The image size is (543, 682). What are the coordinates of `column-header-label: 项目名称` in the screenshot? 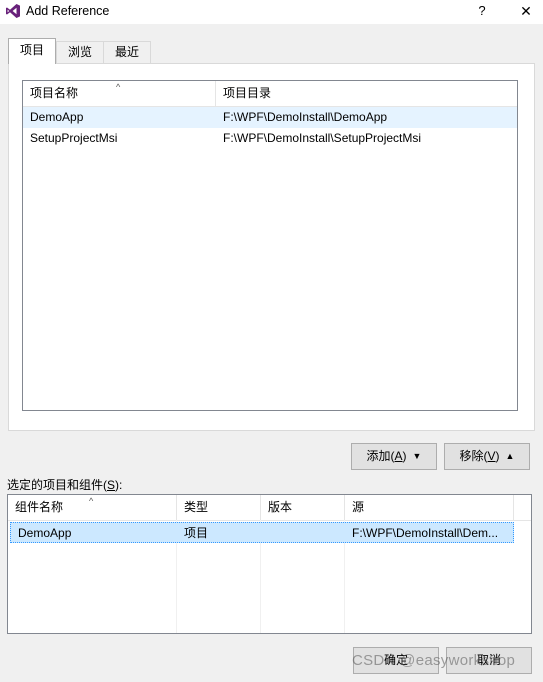 It's located at (54, 93).